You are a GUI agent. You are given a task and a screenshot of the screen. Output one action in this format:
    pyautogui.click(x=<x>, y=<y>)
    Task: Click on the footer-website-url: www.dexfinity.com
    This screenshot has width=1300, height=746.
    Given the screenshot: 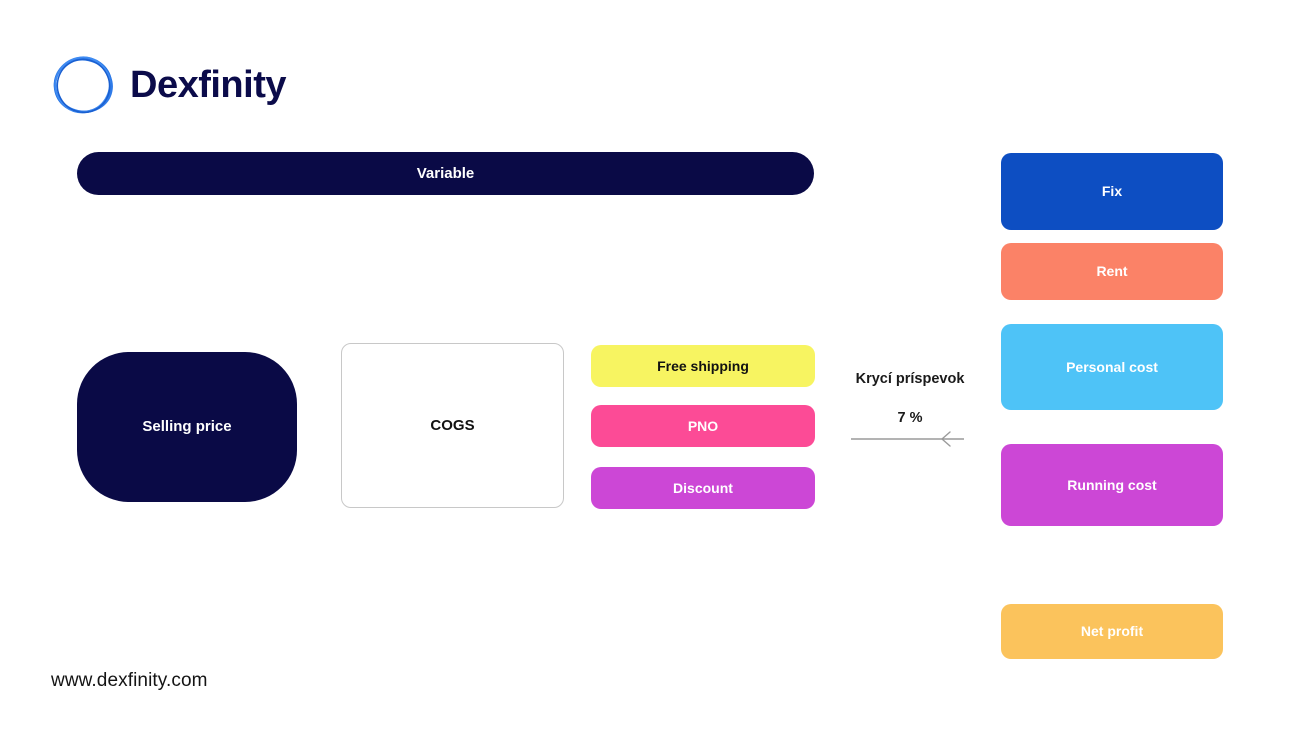 What is the action you would take?
    pyautogui.click(x=129, y=680)
    